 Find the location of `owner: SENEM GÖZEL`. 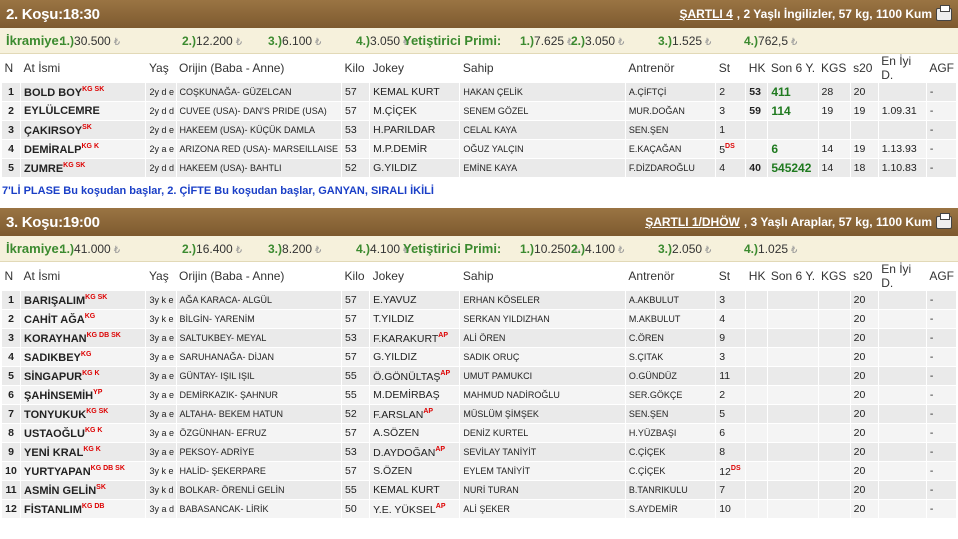

owner: SENEM GÖZEL is located at coordinates (542, 111).